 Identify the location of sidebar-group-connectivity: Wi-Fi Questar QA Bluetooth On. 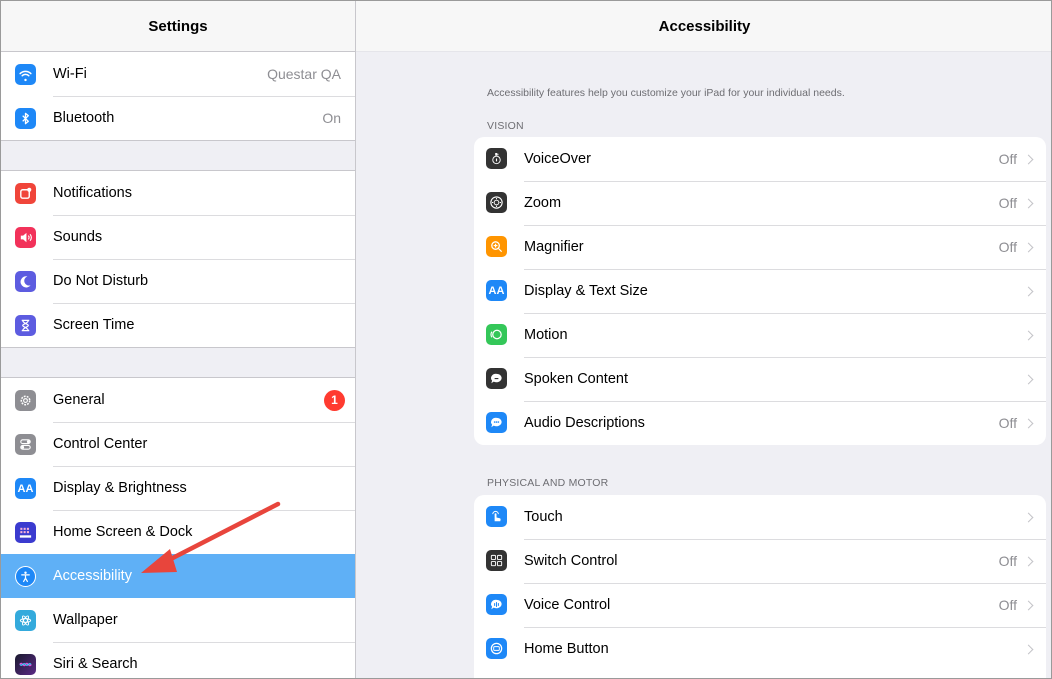
(178, 96).